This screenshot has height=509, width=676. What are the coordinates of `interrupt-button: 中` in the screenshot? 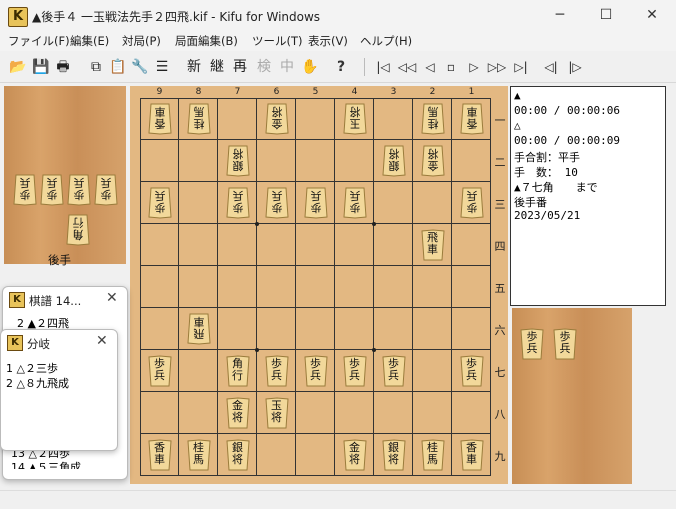 It's located at (287, 67).